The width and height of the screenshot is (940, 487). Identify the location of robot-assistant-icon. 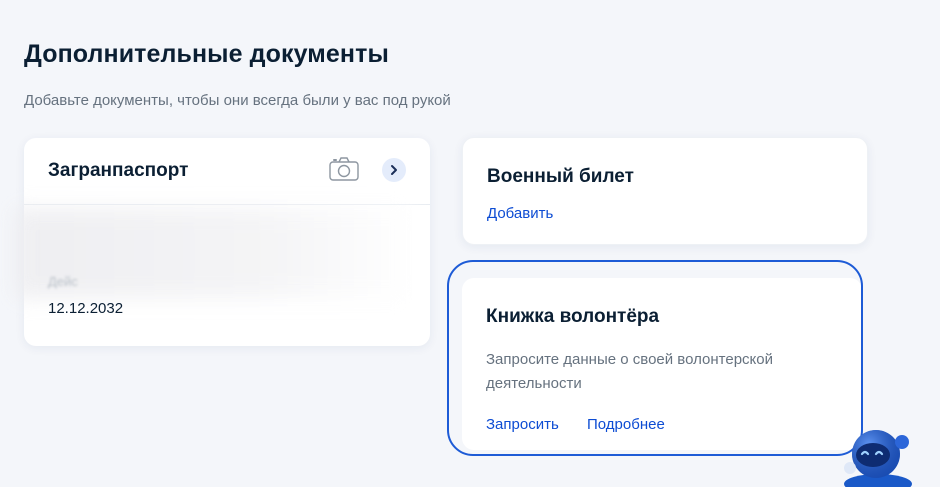
(878, 455).